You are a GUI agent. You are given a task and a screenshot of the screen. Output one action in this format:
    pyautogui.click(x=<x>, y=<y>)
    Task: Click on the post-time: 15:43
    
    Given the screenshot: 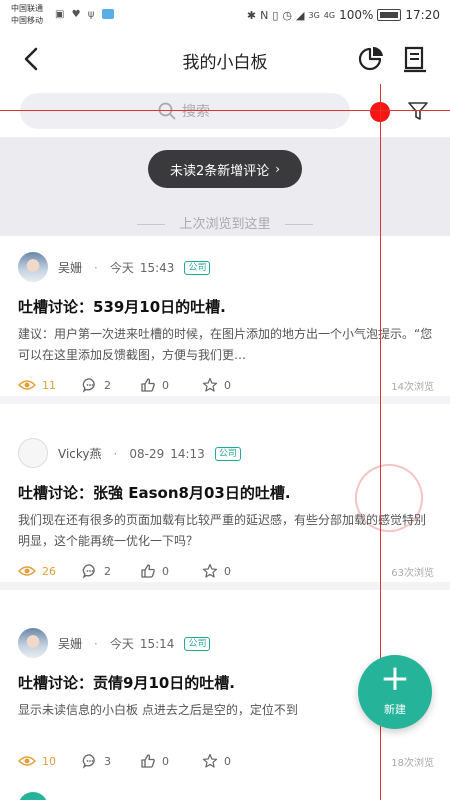 What is the action you would take?
    pyautogui.click(x=157, y=267)
    